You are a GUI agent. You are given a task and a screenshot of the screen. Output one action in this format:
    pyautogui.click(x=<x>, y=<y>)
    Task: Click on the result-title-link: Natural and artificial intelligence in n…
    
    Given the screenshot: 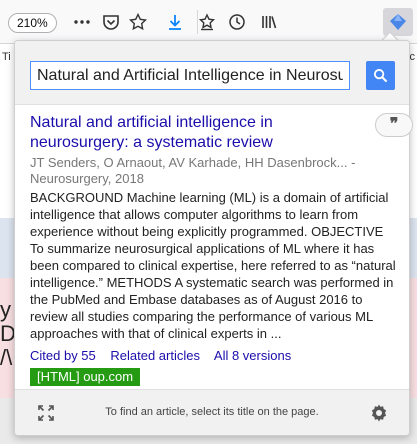 What is the action you would take?
    pyautogui.click(x=185, y=133)
    